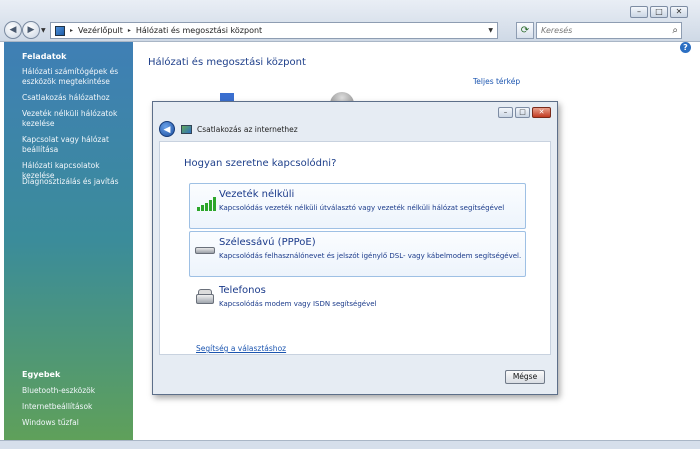  What do you see at coordinates (60, 30) in the screenshot?
I see `control-panel-icon` at bounding box center [60, 30].